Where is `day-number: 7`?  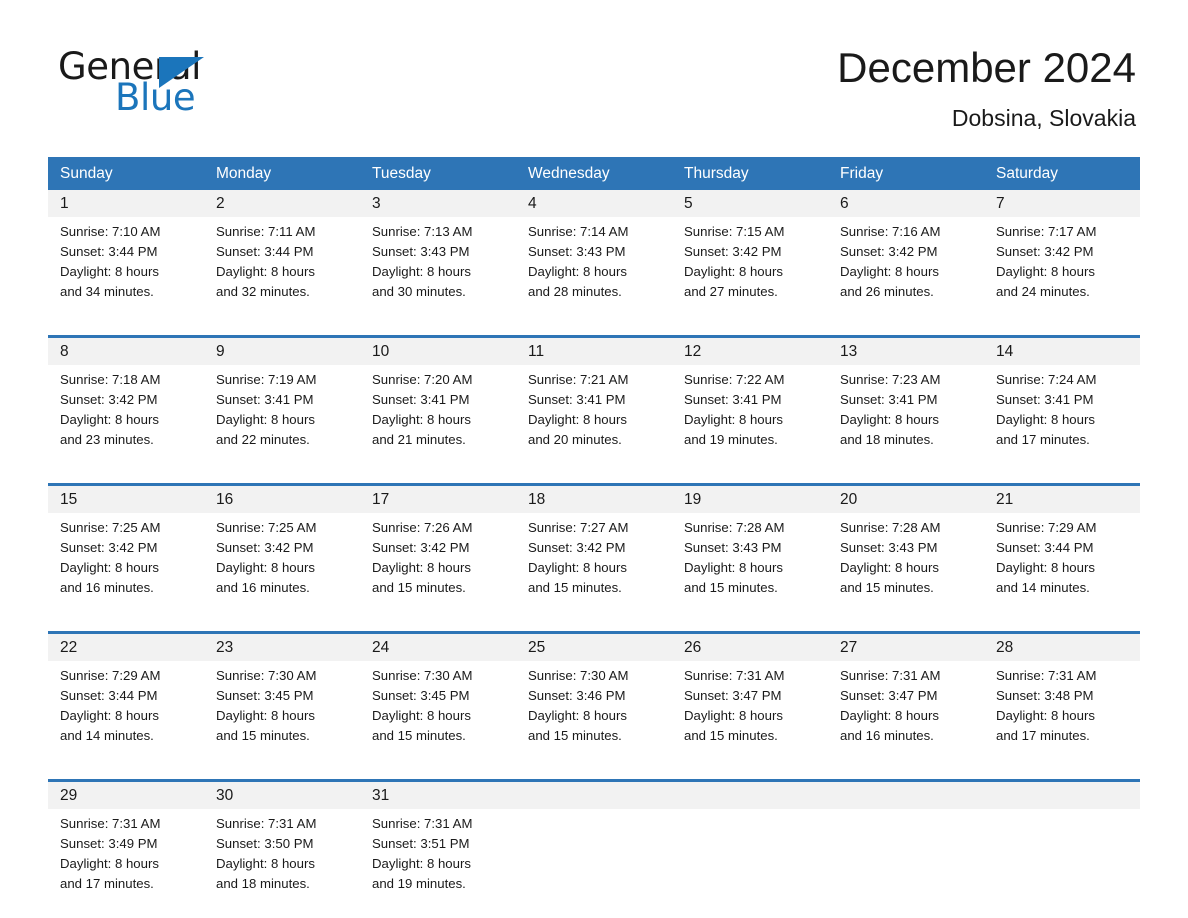 day-number: 7 is located at coordinates (1062, 203).